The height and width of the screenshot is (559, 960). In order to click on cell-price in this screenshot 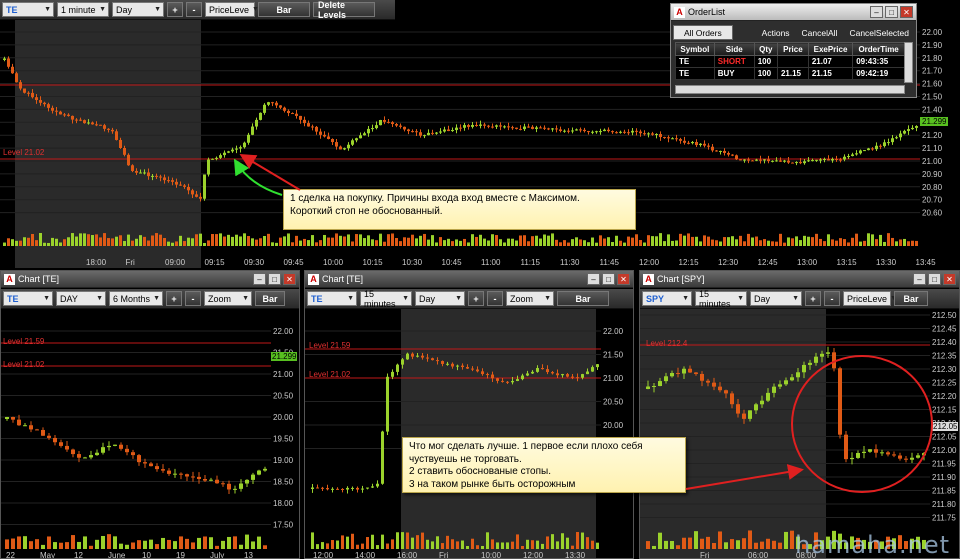, I will do `click(792, 61)`.